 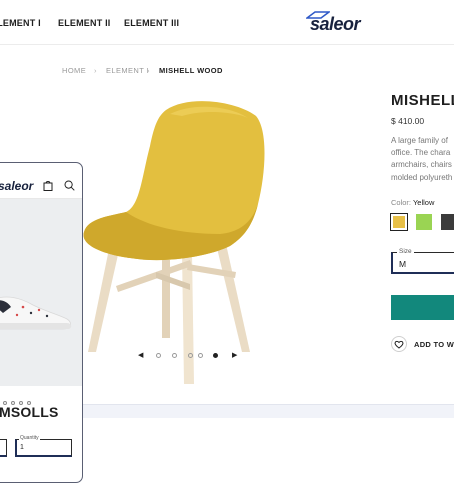 I want to click on caret-right-icon: ▶, so click(x=234, y=355).